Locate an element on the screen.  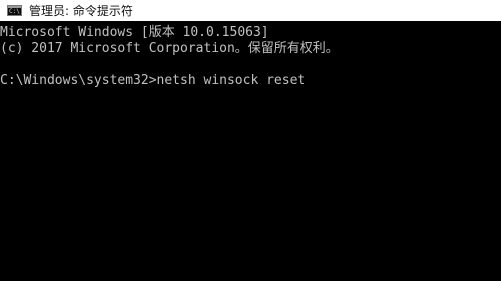
console-line-version: Microsoft Windows [版本 10.0.15063] is located at coordinates (134, 32).